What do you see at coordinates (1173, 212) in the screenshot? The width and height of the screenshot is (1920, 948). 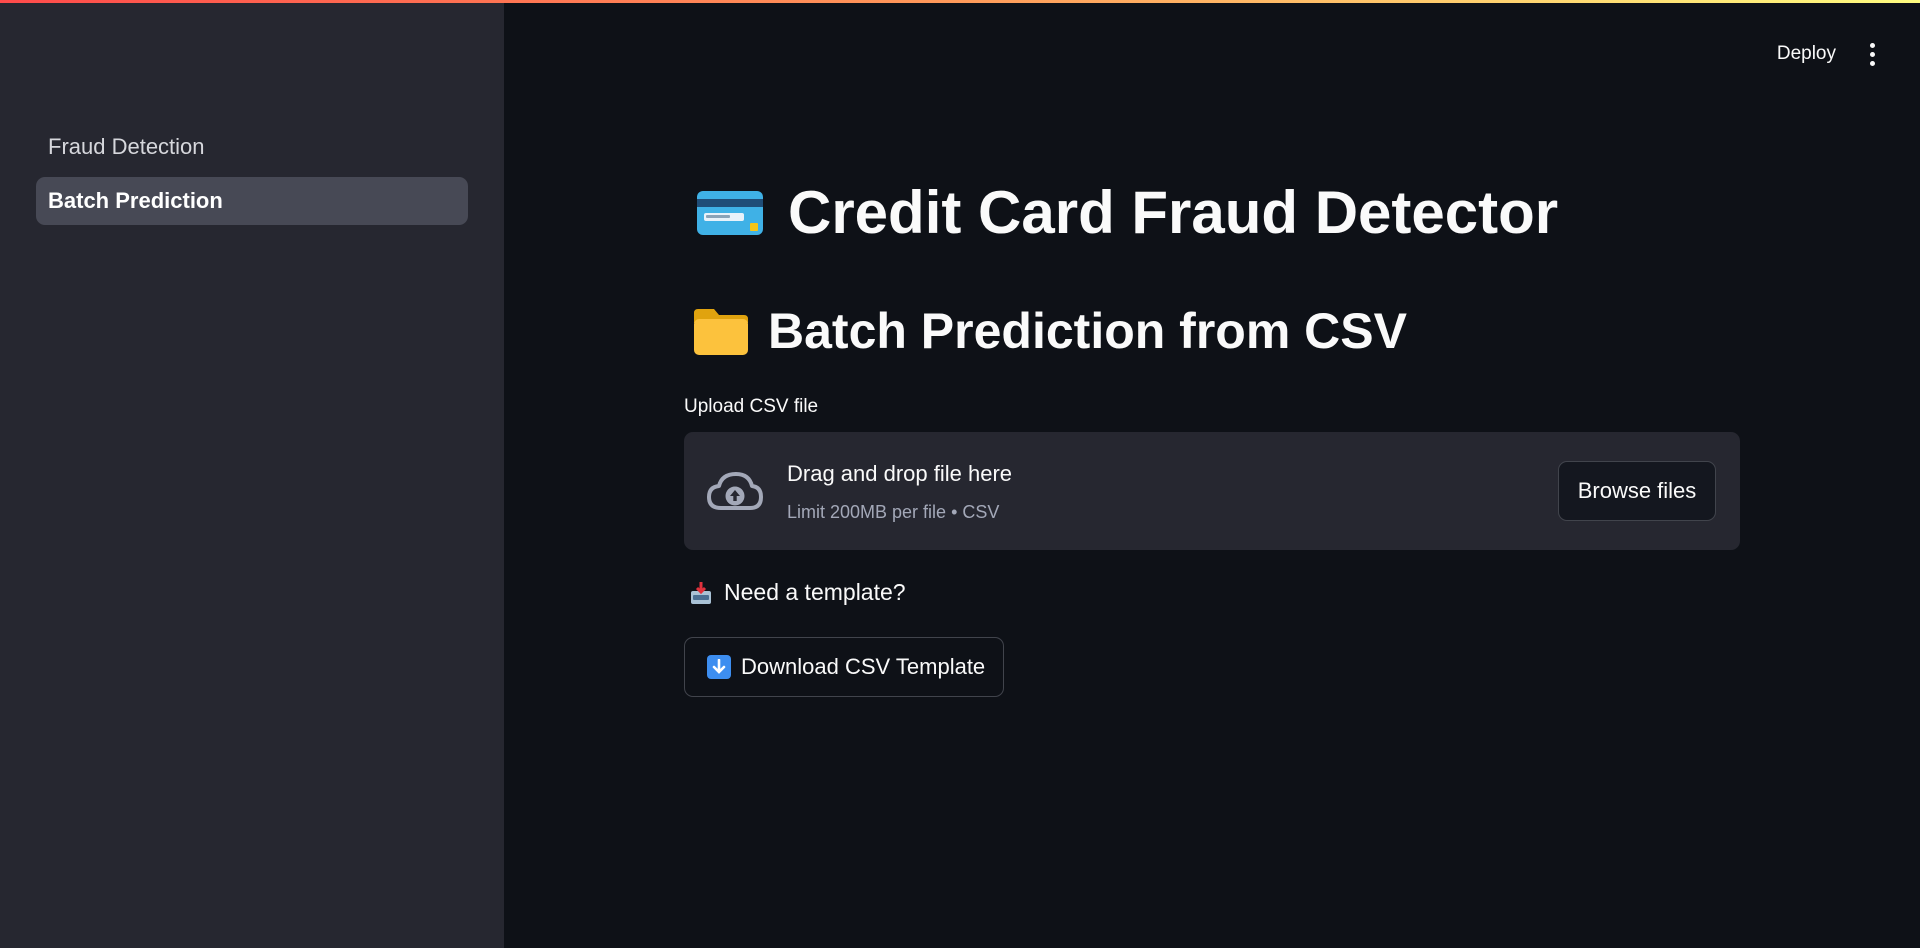 I see `page-title: Credit Card Fraud Detector` at bounding box center [1173, 212].